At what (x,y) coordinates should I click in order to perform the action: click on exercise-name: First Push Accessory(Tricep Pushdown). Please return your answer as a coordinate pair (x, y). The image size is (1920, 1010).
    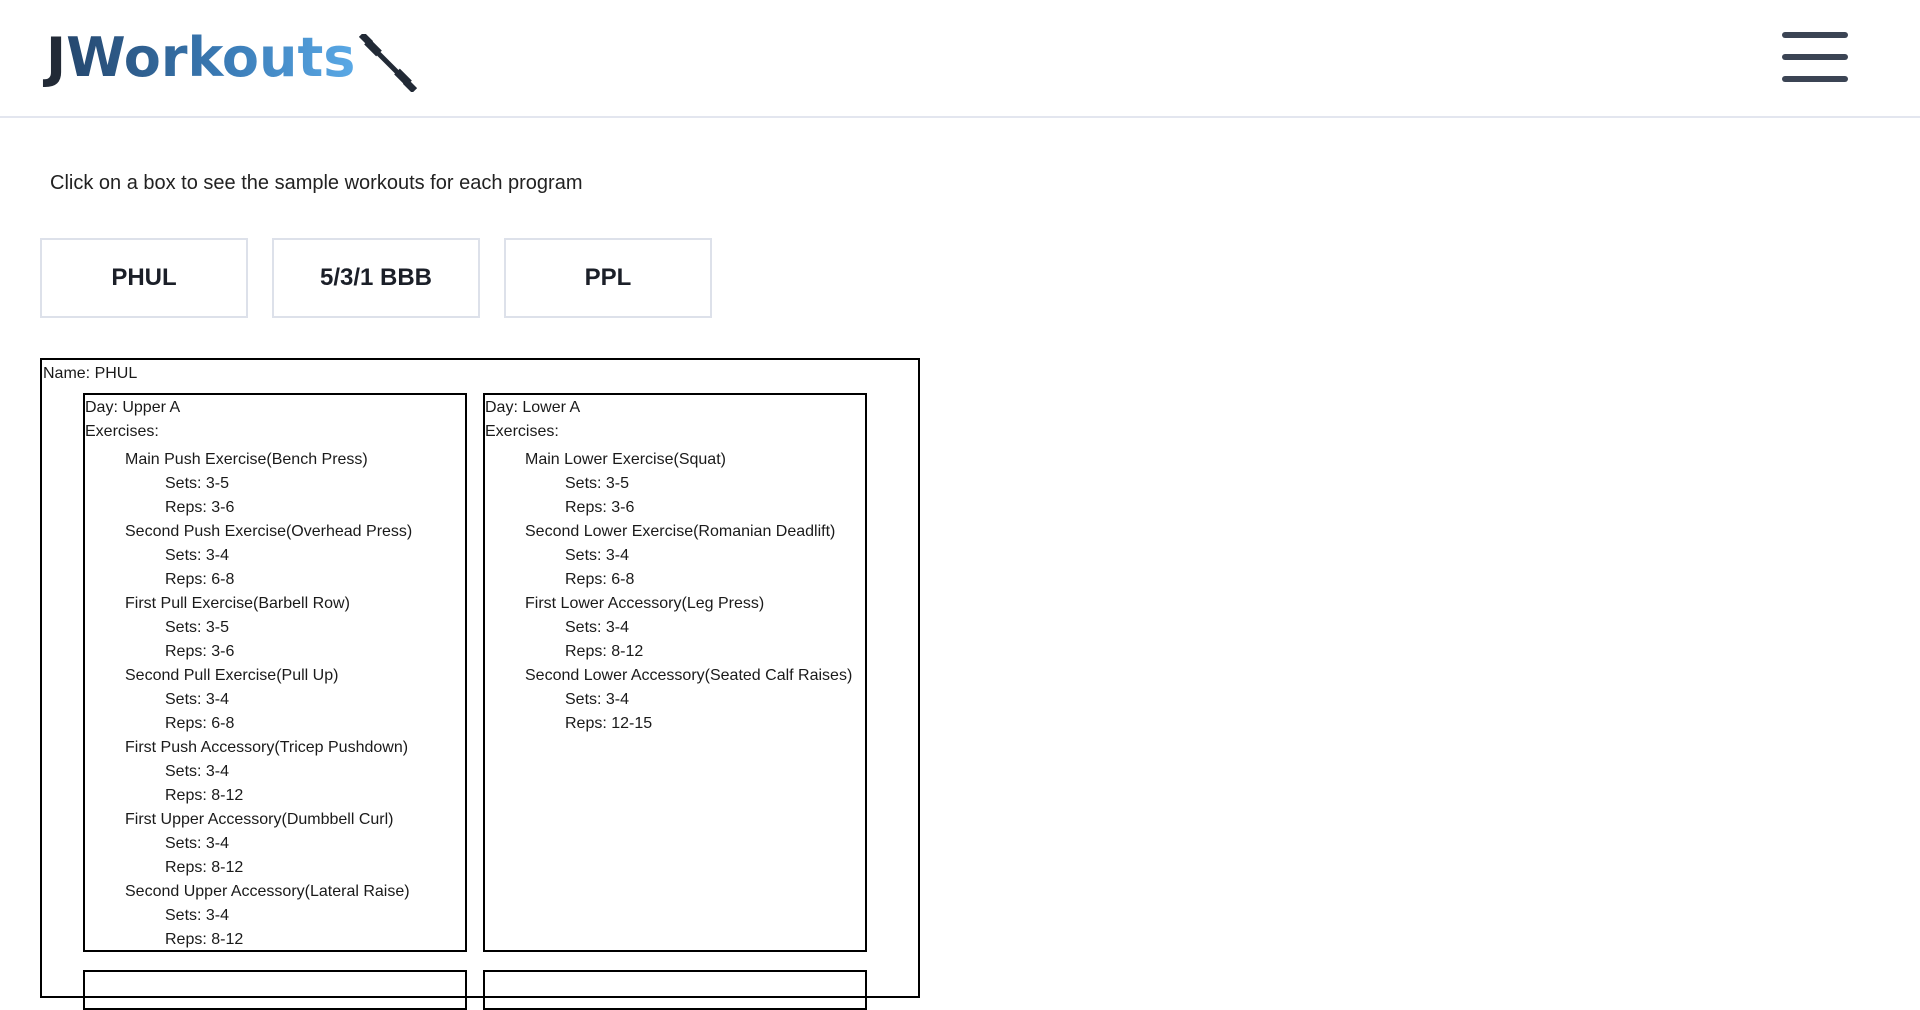
    Looking at the image, I should click on (267, 747).